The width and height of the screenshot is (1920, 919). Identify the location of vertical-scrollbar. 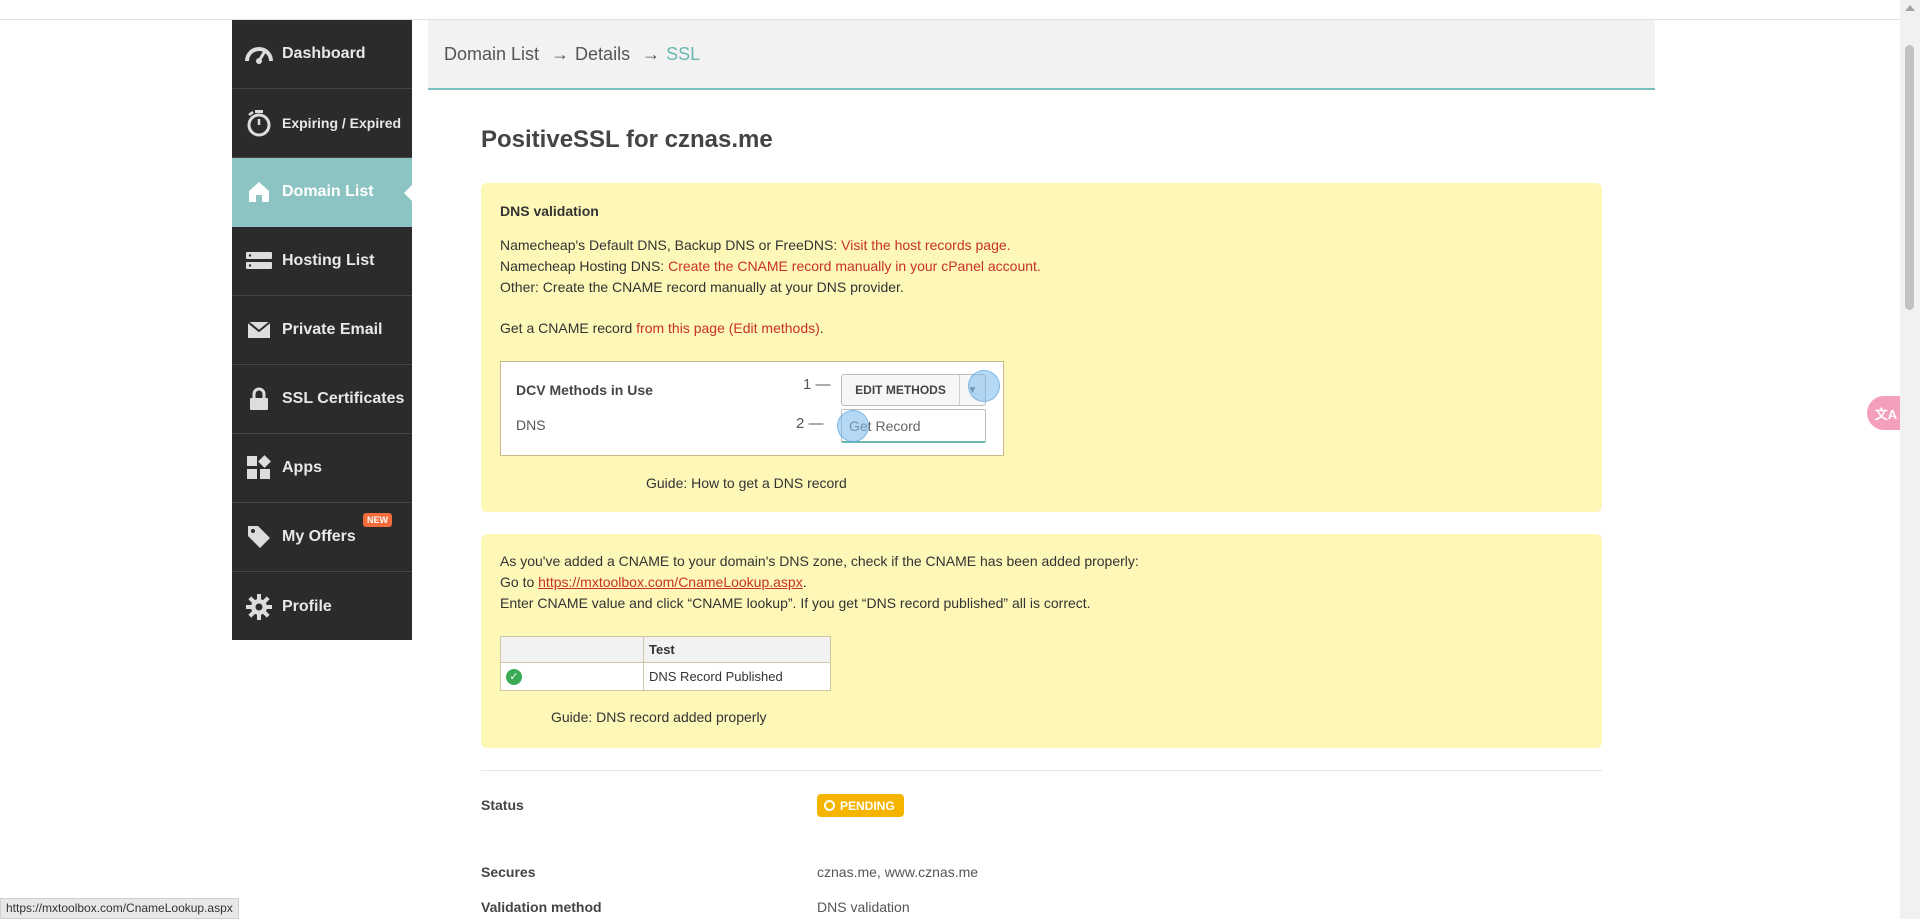
(1910, 459).